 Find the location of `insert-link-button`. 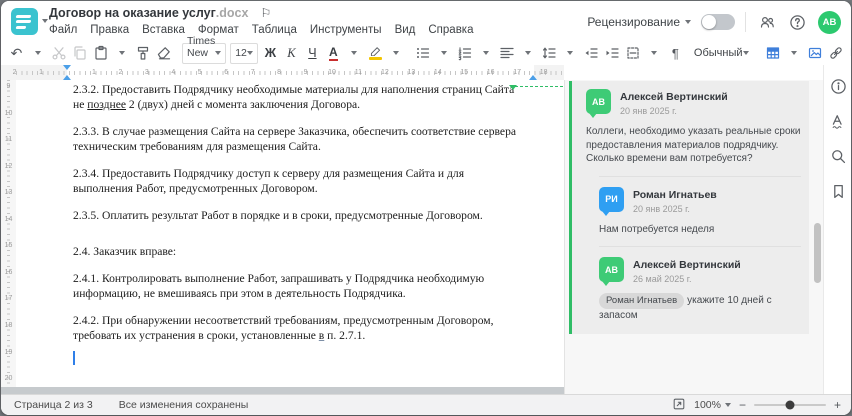

insert-link-button is located at coordinates (836, 53).